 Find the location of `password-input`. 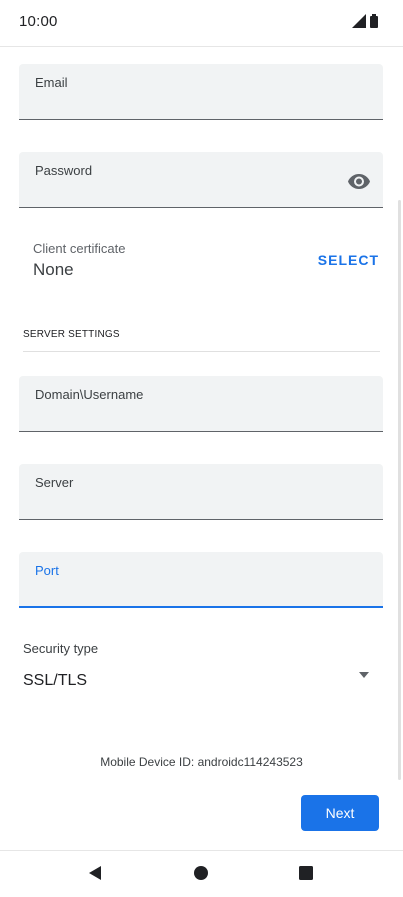

password-input is located at coordinates (185, 189).